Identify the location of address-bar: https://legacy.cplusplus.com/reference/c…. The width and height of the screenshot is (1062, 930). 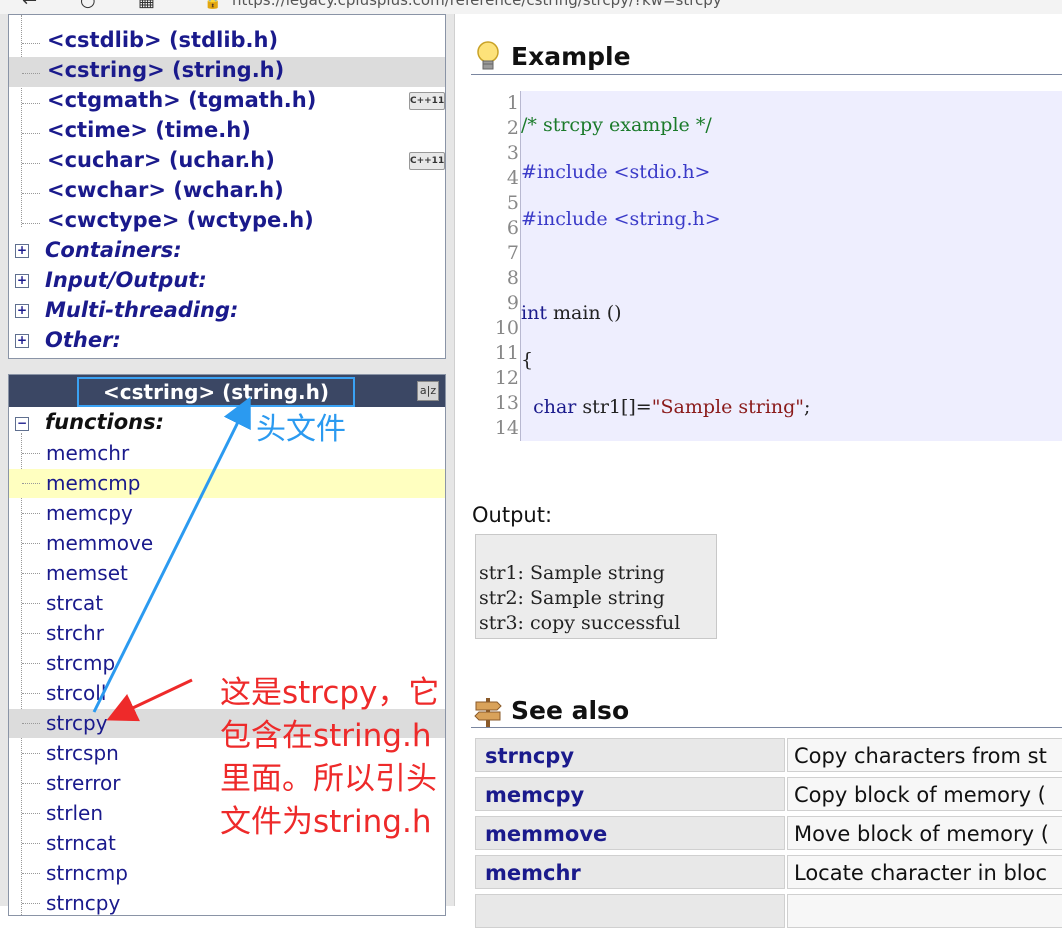
(477, 4).